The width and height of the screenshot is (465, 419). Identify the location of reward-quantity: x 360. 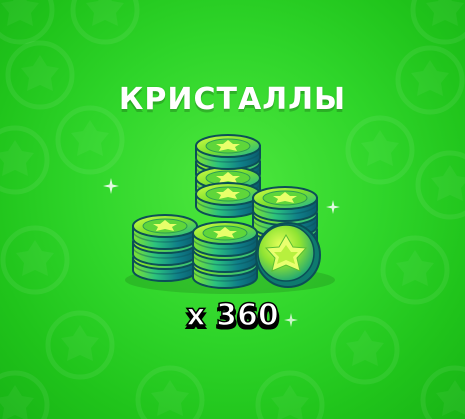
(233, 315).